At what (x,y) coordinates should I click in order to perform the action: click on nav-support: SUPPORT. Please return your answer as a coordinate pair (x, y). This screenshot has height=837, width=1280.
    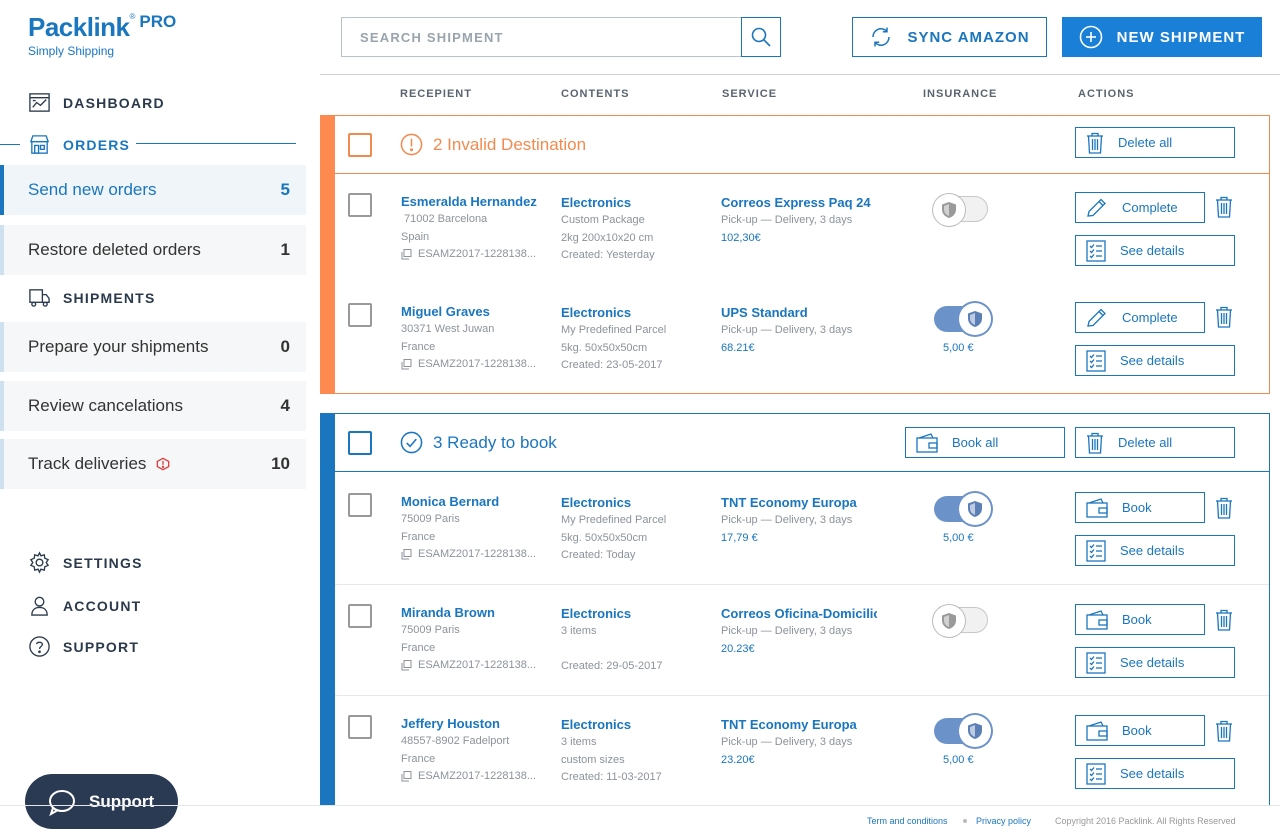
    Looking at the image, I should click on (83, 646).